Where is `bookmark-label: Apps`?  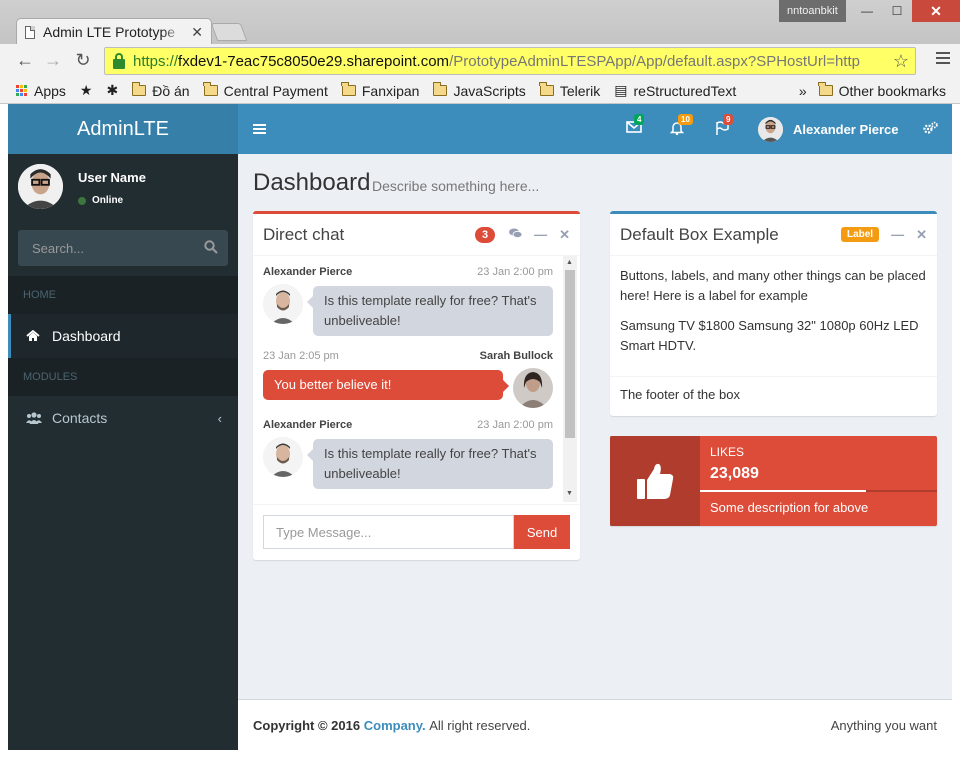
bookmark-label: Apps is located at coordinates (50, 90).